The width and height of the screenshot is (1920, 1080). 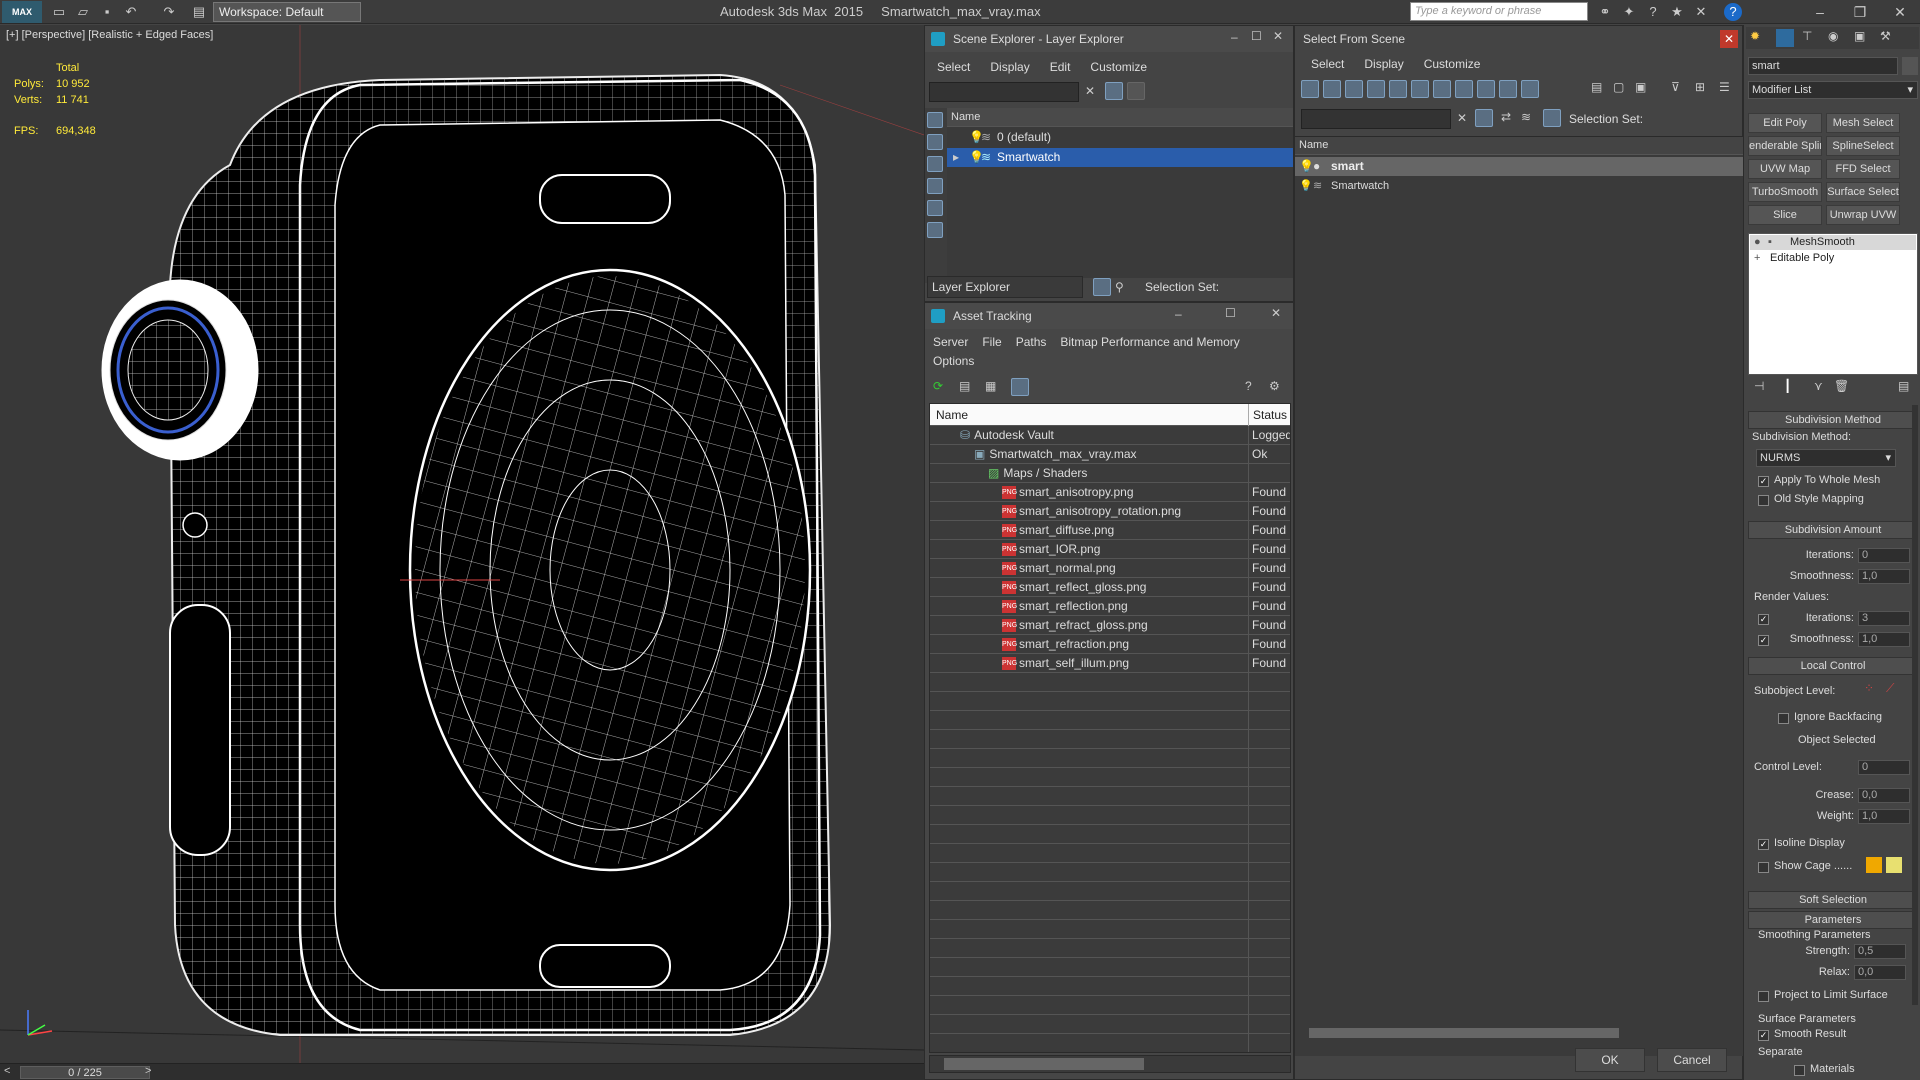 What do you see at coordinates (1724, 87) in the screenshot?
I see `options-icon: ☰` at bounding box center [1724, 87].